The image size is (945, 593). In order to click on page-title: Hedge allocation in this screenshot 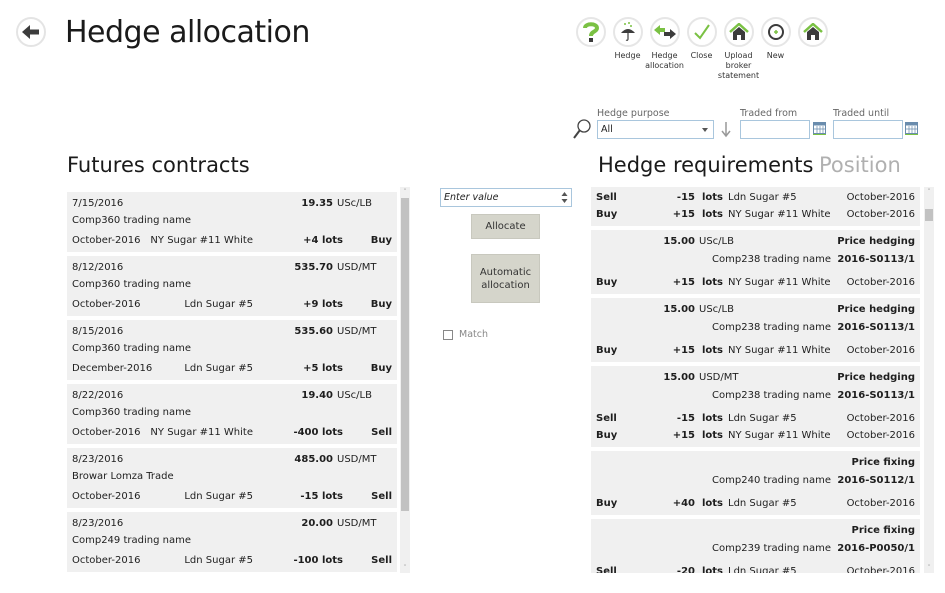, I will do `click(187, 32)`.